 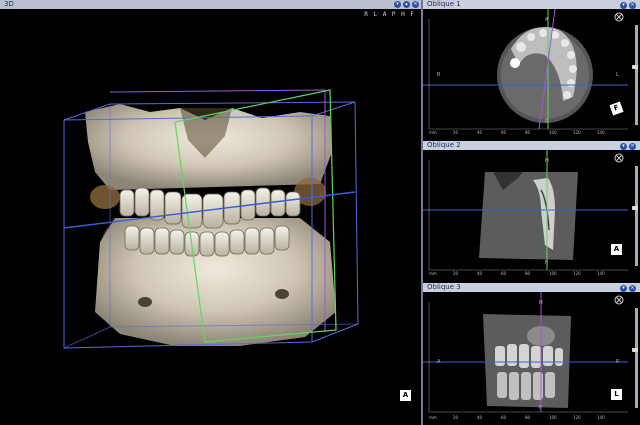 What do you see at coordinates (635, 216) in the screenshot?
I see `oblique-2-slice-slider` at bounding box center [635, 216].